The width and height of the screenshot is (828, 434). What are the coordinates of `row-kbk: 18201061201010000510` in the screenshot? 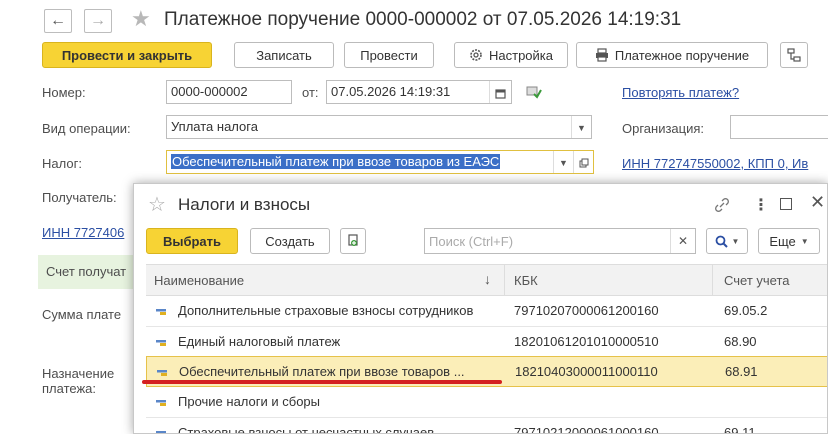 It's located at (586, 341).